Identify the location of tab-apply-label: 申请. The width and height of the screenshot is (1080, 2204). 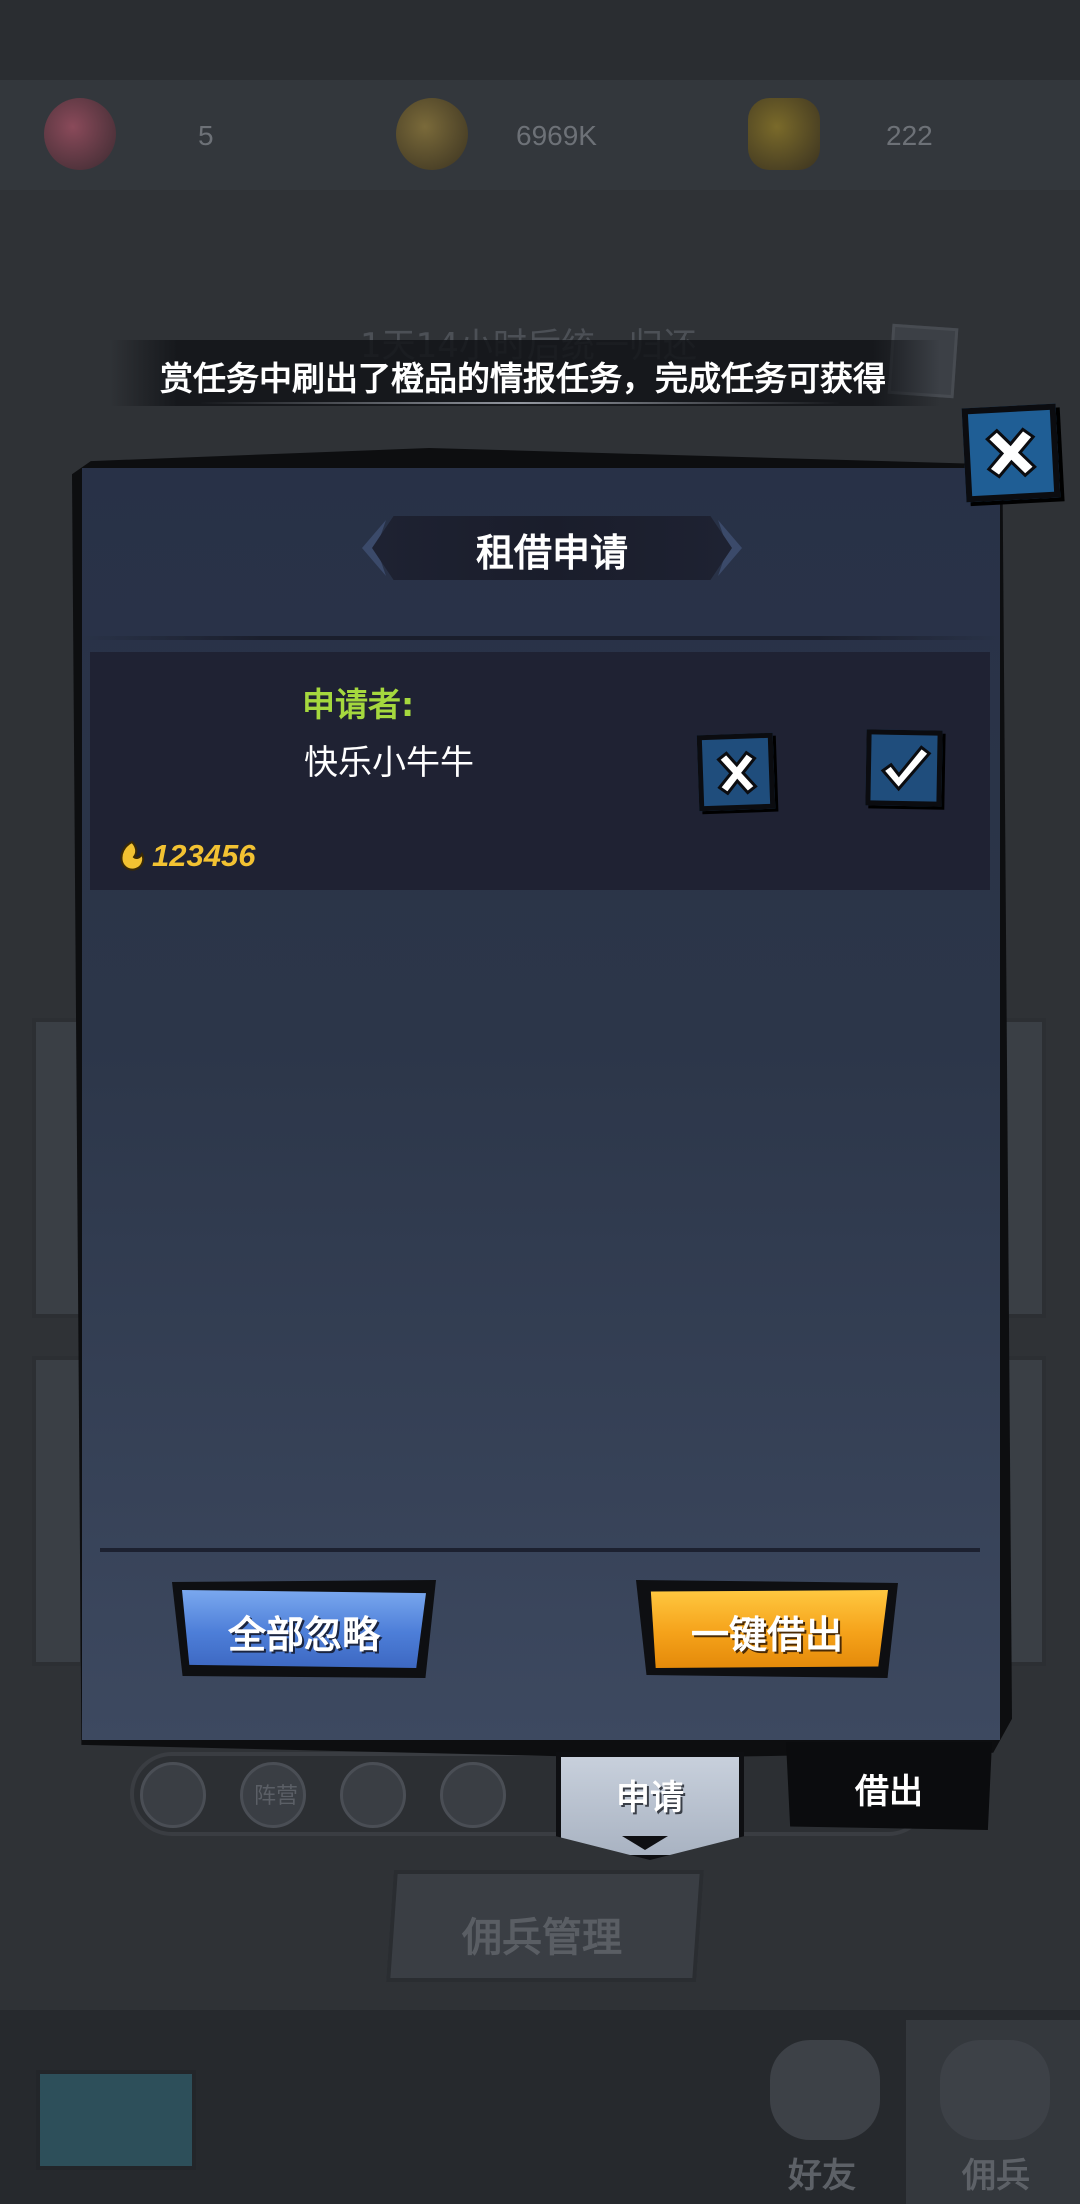
(650, 1794).